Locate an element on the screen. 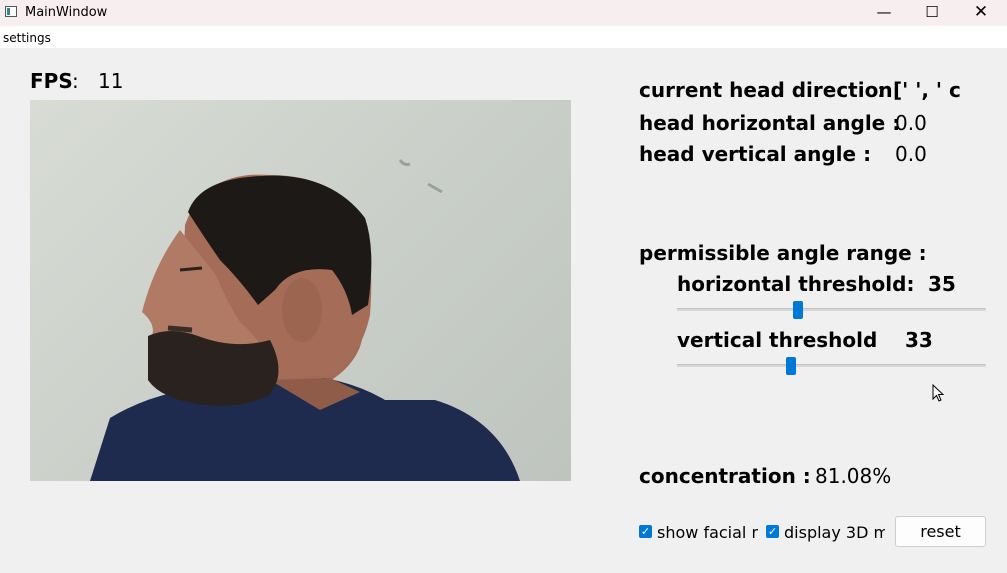  minimize-button: — is located at coordinates (884, 13).